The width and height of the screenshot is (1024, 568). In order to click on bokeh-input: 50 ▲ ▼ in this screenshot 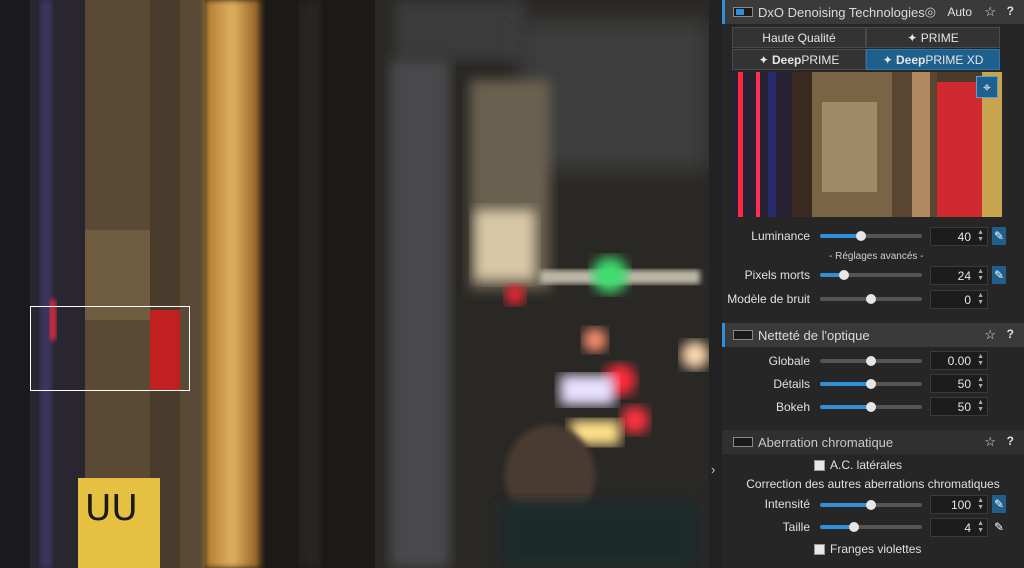, I will do `click(959, 406)`.